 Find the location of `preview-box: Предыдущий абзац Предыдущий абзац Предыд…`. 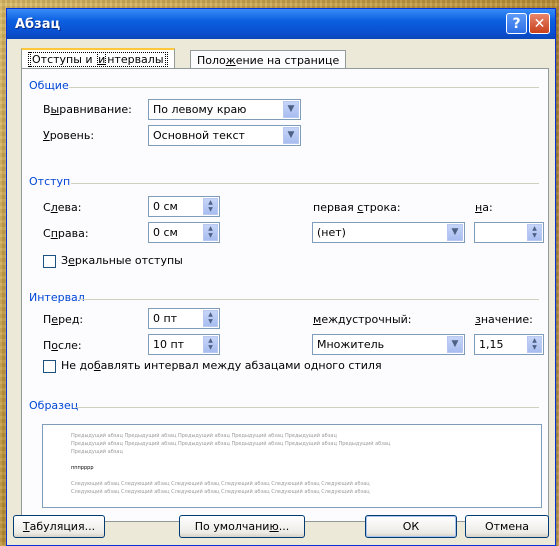

preview-box: Предыдущий абзац Предыдущий абзац Предыд… is located at coordinates (292, 466).